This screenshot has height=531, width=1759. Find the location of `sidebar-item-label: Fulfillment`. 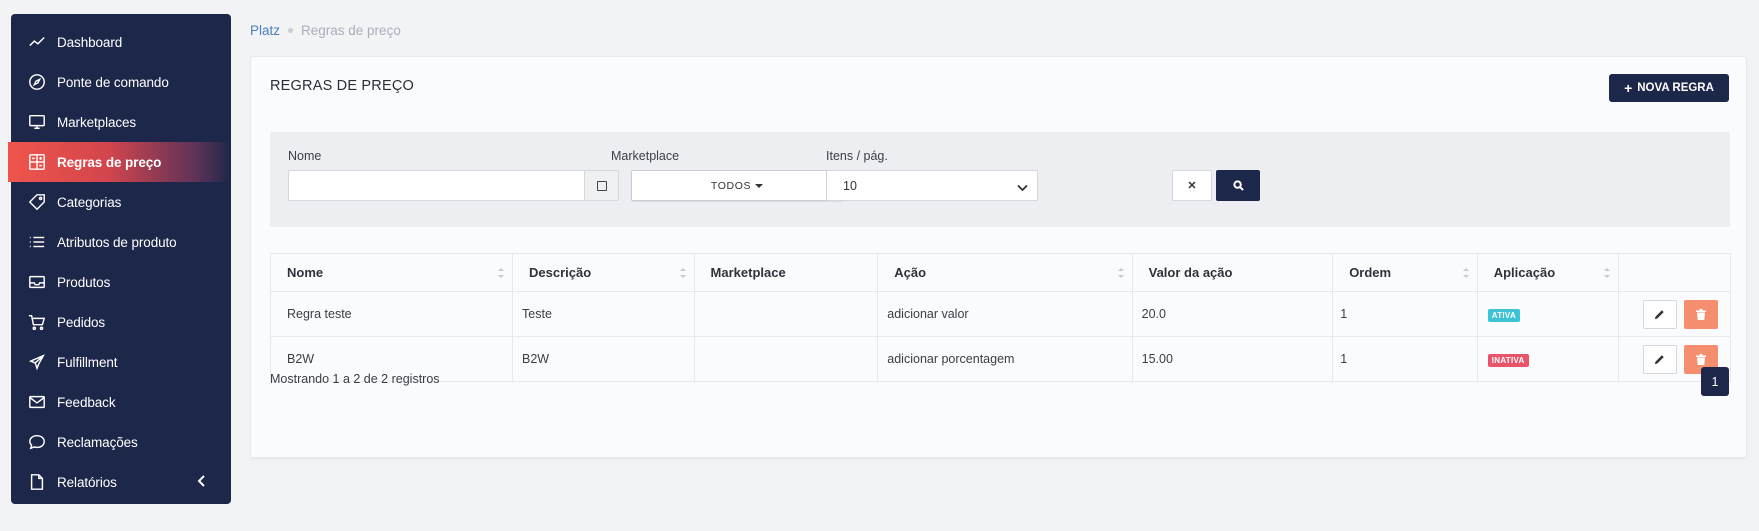

sidebar-item-label: Fulfillment is located at coordinates (87, 362).